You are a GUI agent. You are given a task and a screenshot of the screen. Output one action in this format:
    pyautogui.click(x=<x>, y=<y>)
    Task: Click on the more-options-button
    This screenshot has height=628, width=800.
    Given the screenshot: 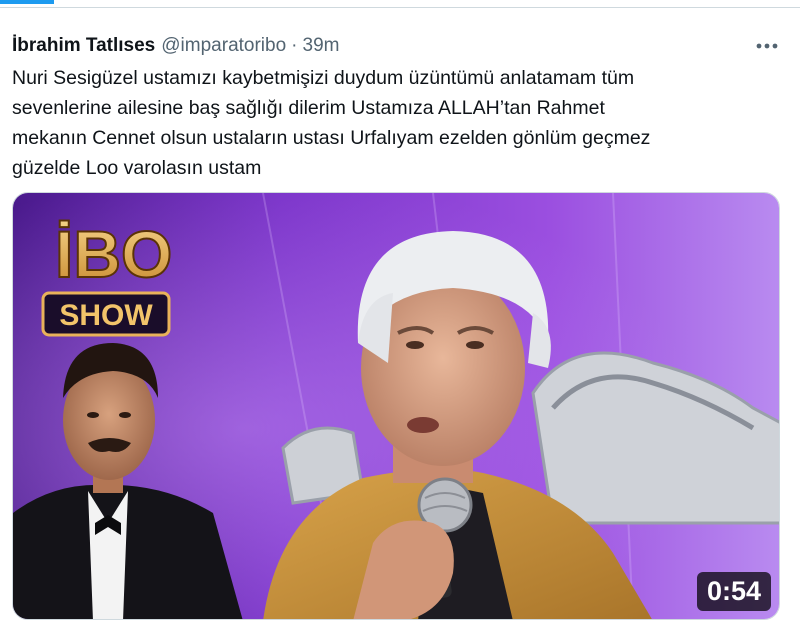 What is the action you would take?
    pyautogui.click(x=767, y=46)
    